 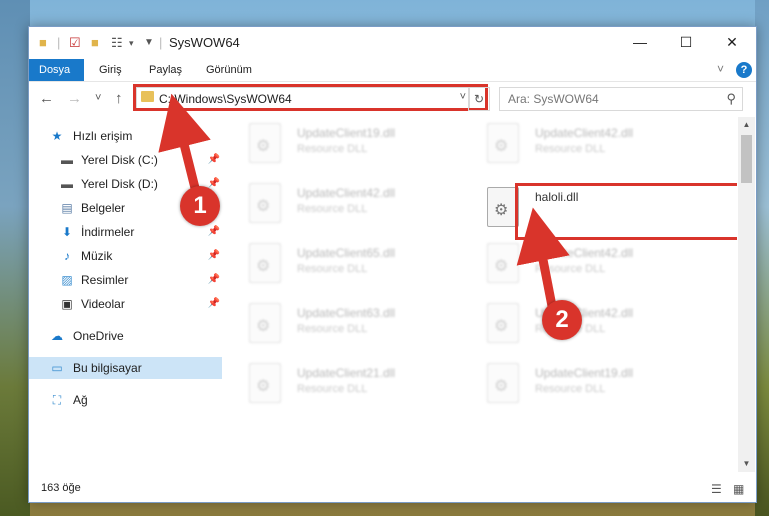 I want to click on computer-icon: ▭, so click(x=57, y=368).